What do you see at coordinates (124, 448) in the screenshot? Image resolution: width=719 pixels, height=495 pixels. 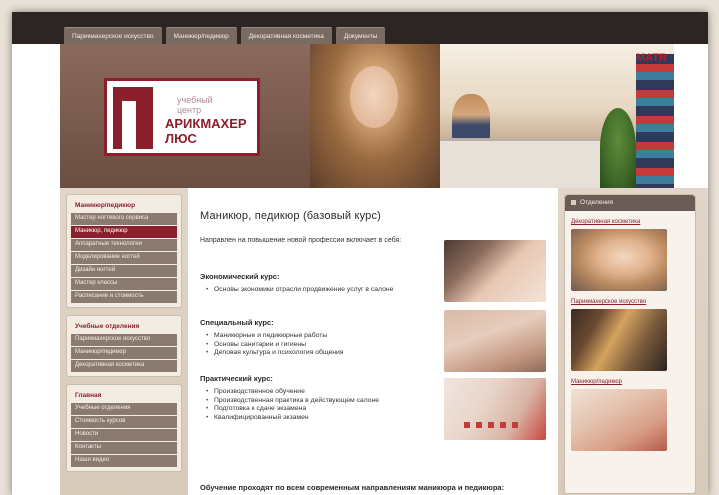 I see `sidebar-item-contacts: Контакты` at bounding box center [124, 448].